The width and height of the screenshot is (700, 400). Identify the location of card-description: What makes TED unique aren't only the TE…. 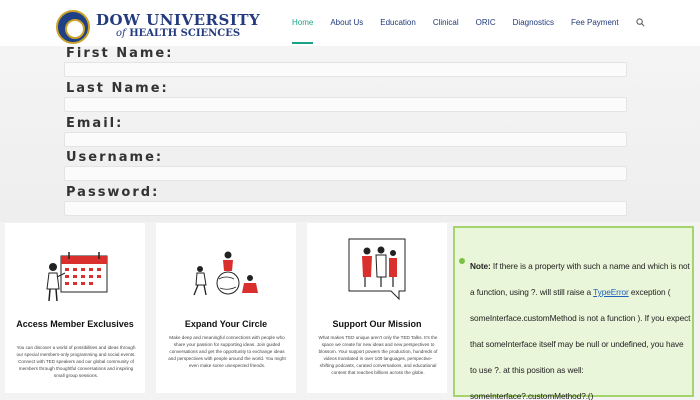
(378, 355).